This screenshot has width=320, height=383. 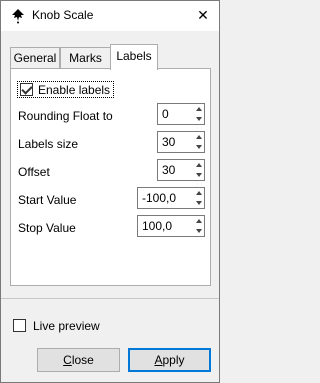 I want to click on start-value-value: -100,0, so click(x=159, y=198).